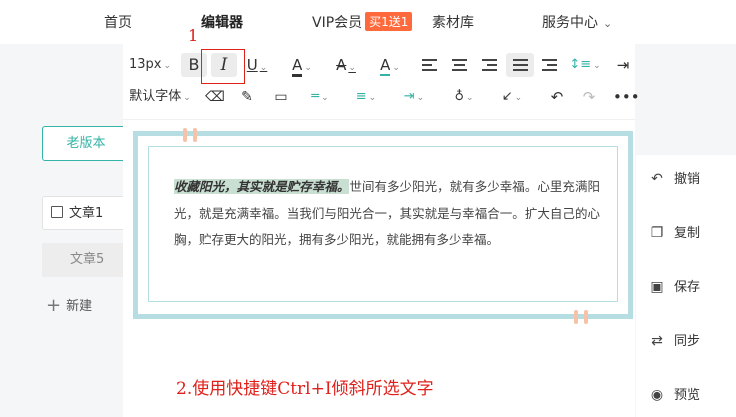 The width and height of the screenshot is (736, 417). I want to click on strikethrough-button: A ⌄, so click(346, 65).